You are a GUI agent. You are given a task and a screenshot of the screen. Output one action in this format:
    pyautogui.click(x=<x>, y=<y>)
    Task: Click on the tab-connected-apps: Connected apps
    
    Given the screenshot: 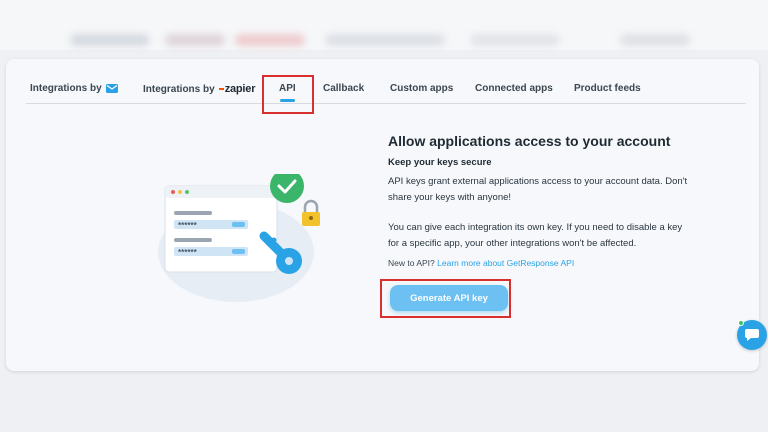 What is the action you would take?
    pyautogui.click(x=514, y=88)
    